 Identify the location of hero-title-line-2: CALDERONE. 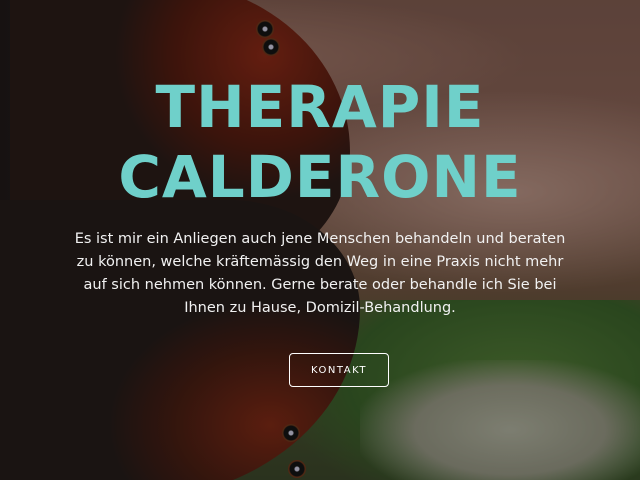
(320, 177).